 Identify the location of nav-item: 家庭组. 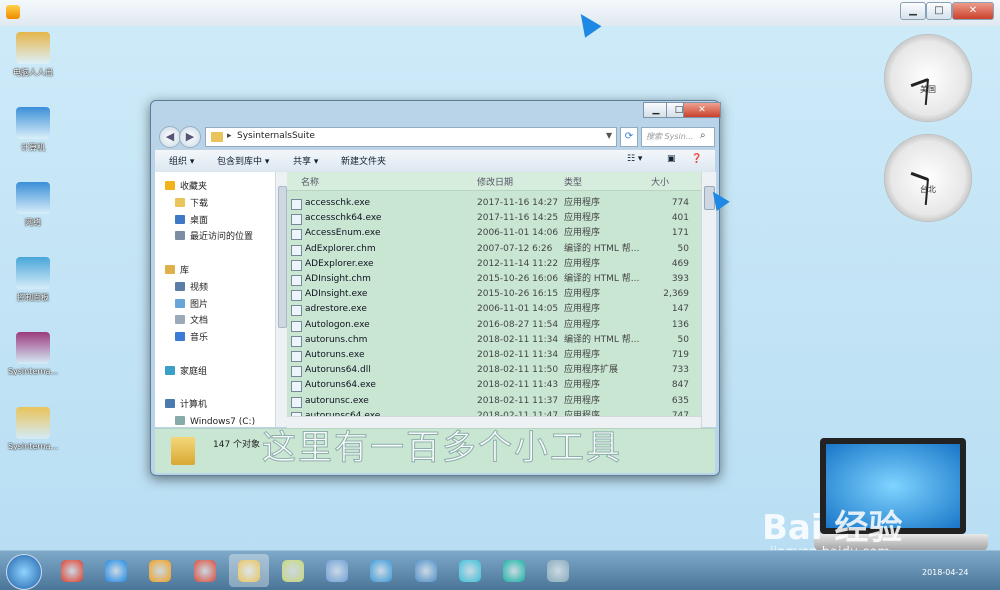
(186, 372).